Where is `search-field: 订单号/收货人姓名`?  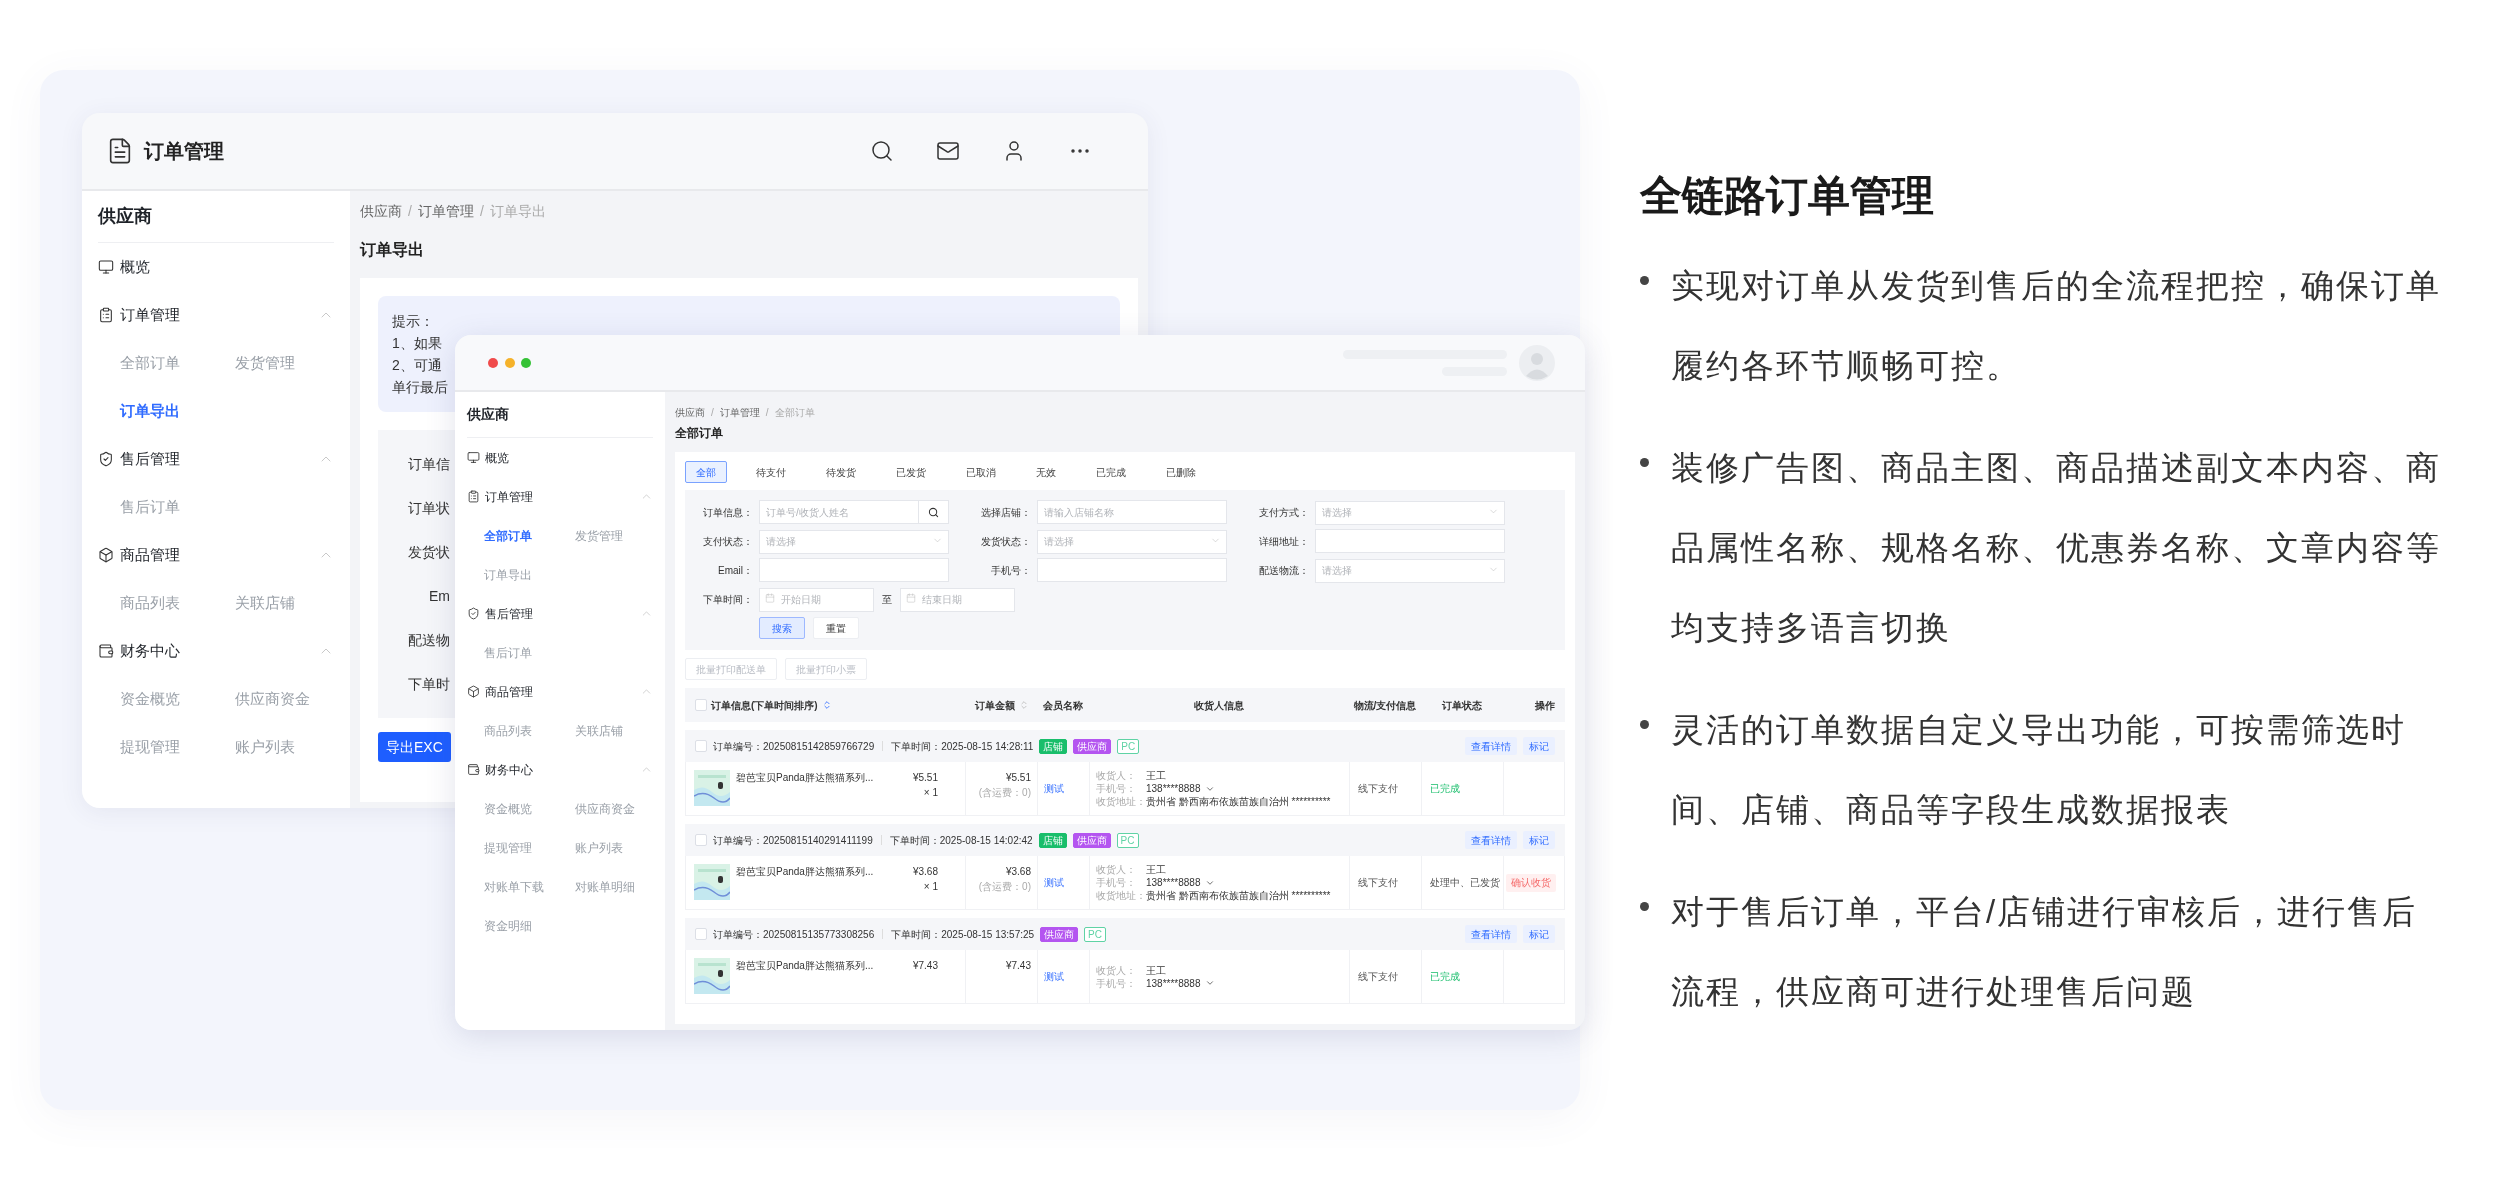
search-field: 订单号/收货人姓名 is located at coordinates (839, 512).